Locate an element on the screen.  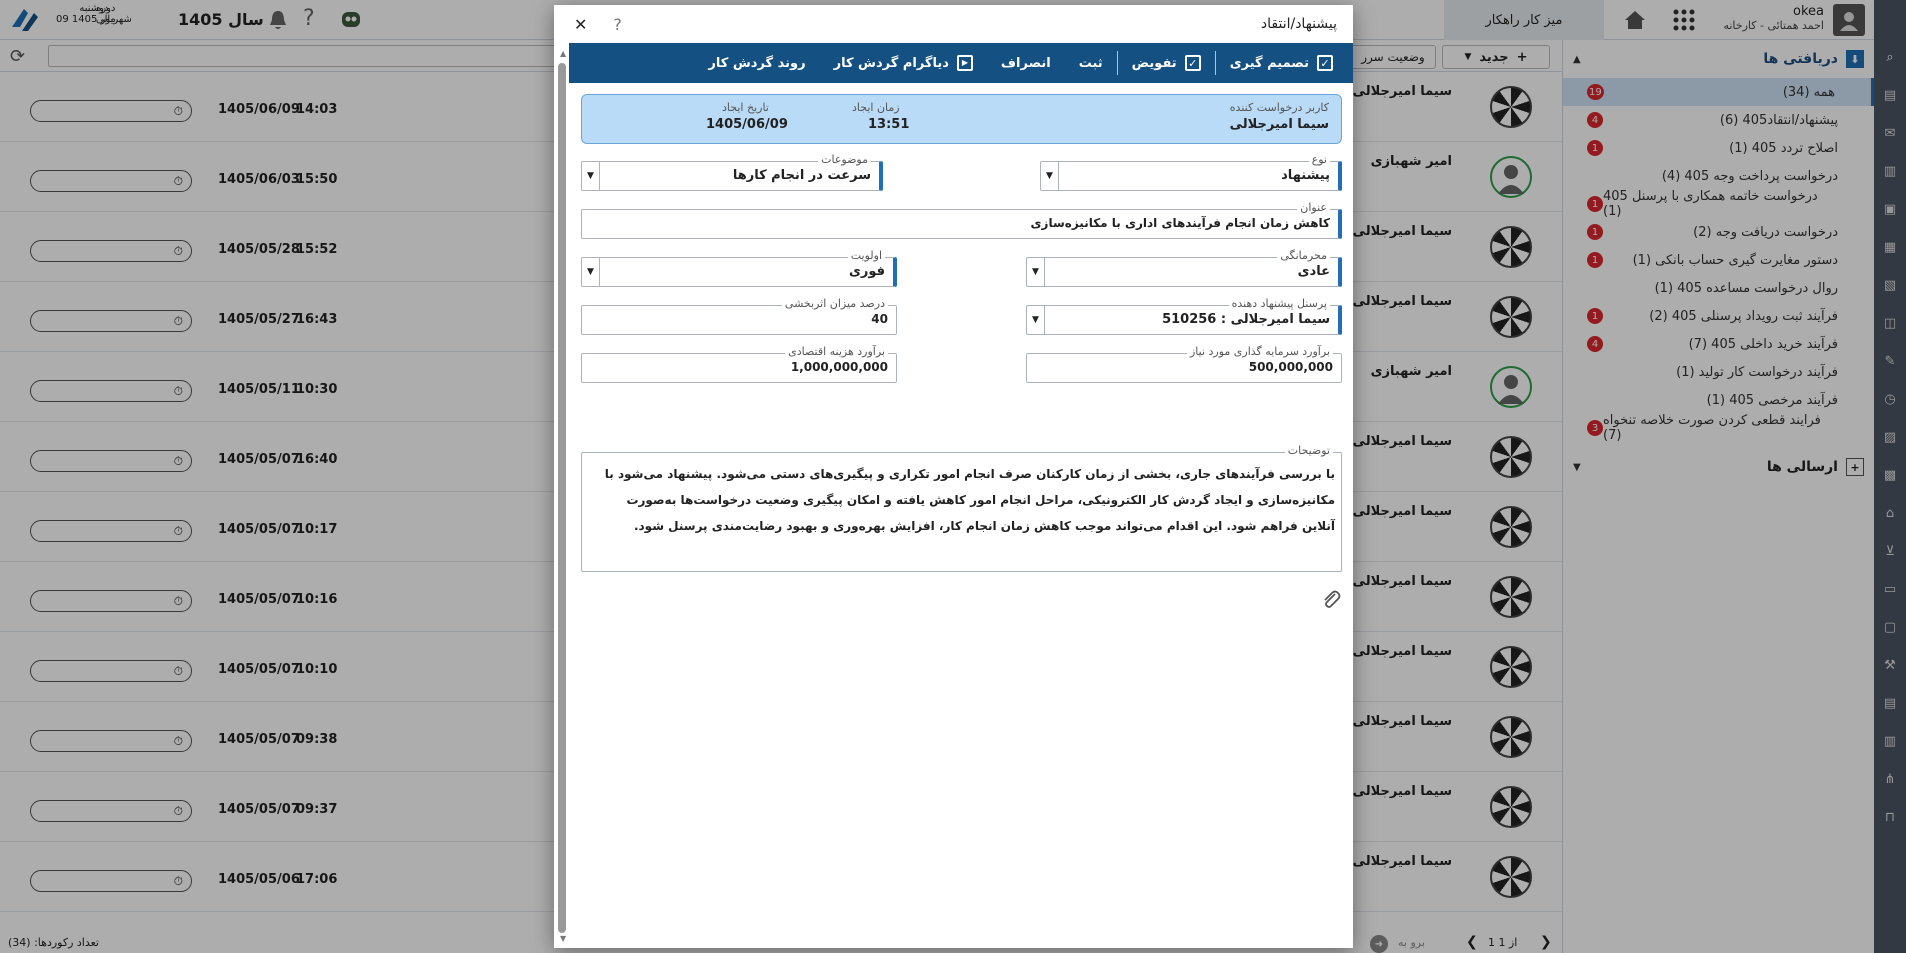
priority-value: فوری is located at coordinates (866, 271).